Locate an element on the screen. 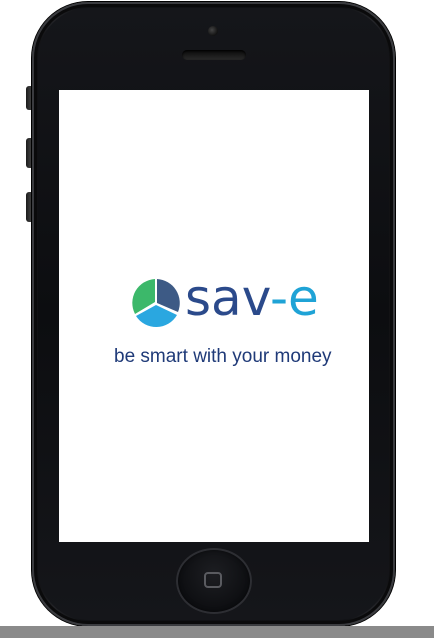 The width and height of the screenshot is (434, 638). earpiece-speaker is located at coordinates (214, 55).